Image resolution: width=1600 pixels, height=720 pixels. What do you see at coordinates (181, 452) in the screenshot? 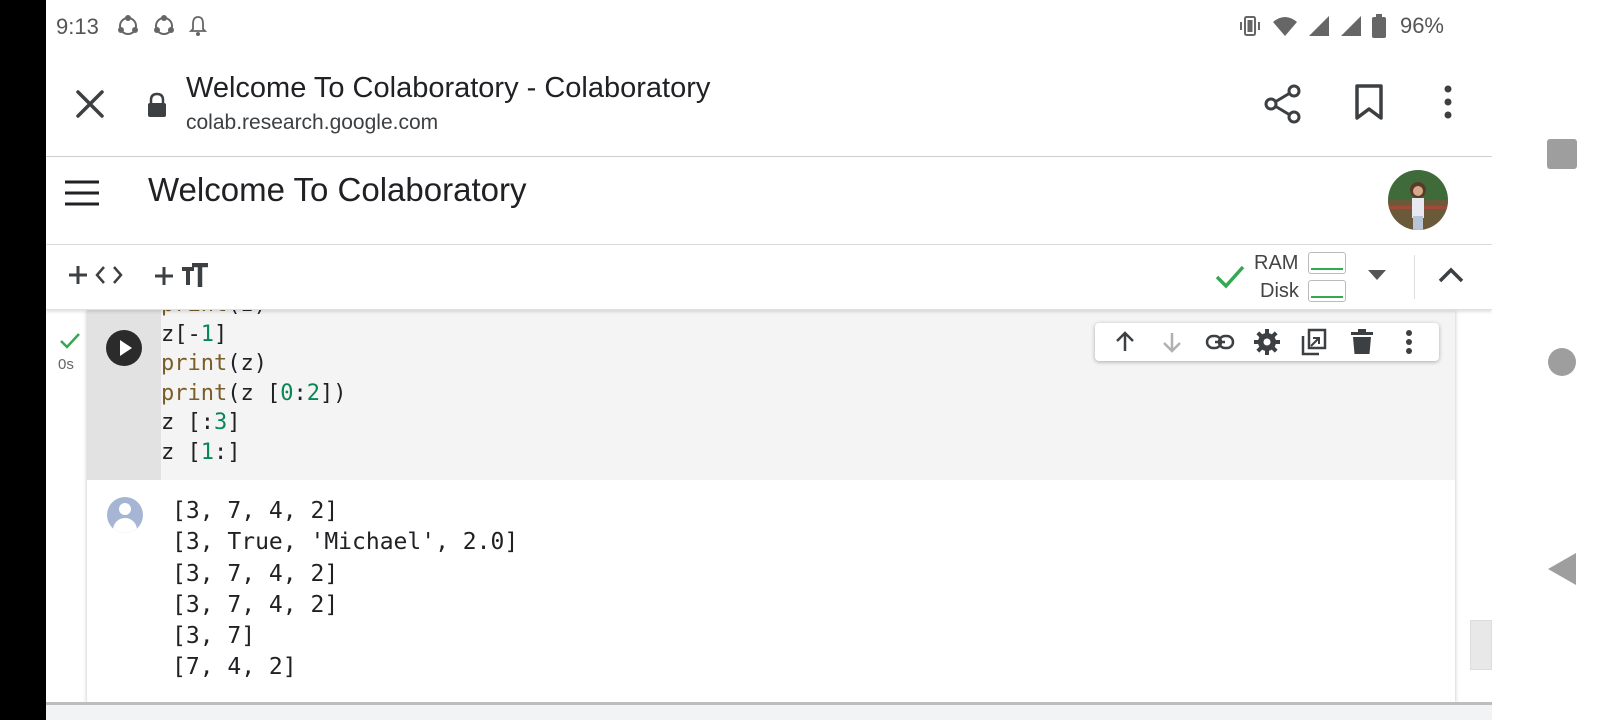
I see `code-token: z [` at bounding box center [181, 452].